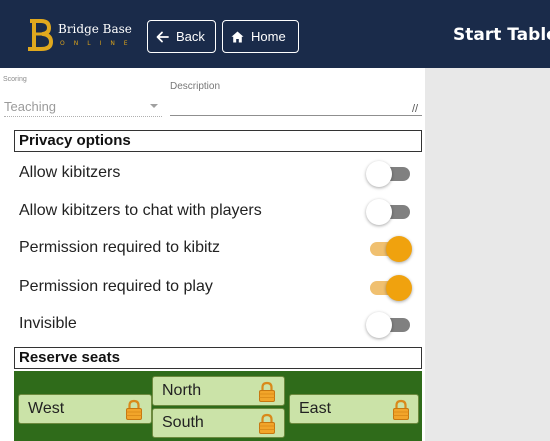 Image resolution: width=550 pixels, height=441 pixels. I want to click on option-row-allow-kibitzer-chat: Allow kibitzers to chat with players, so click(212, 212).